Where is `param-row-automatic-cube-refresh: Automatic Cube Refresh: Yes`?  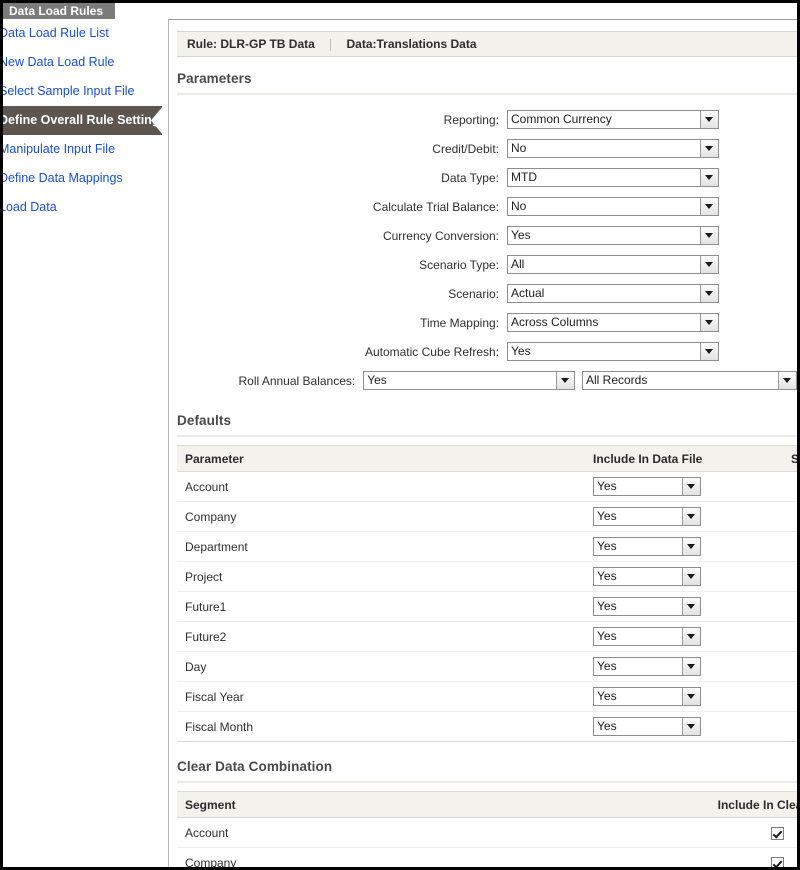
param-row-automatic-cube-refresh: Automatic Cube Refresh: Yes is located at coordinates (483, 351).